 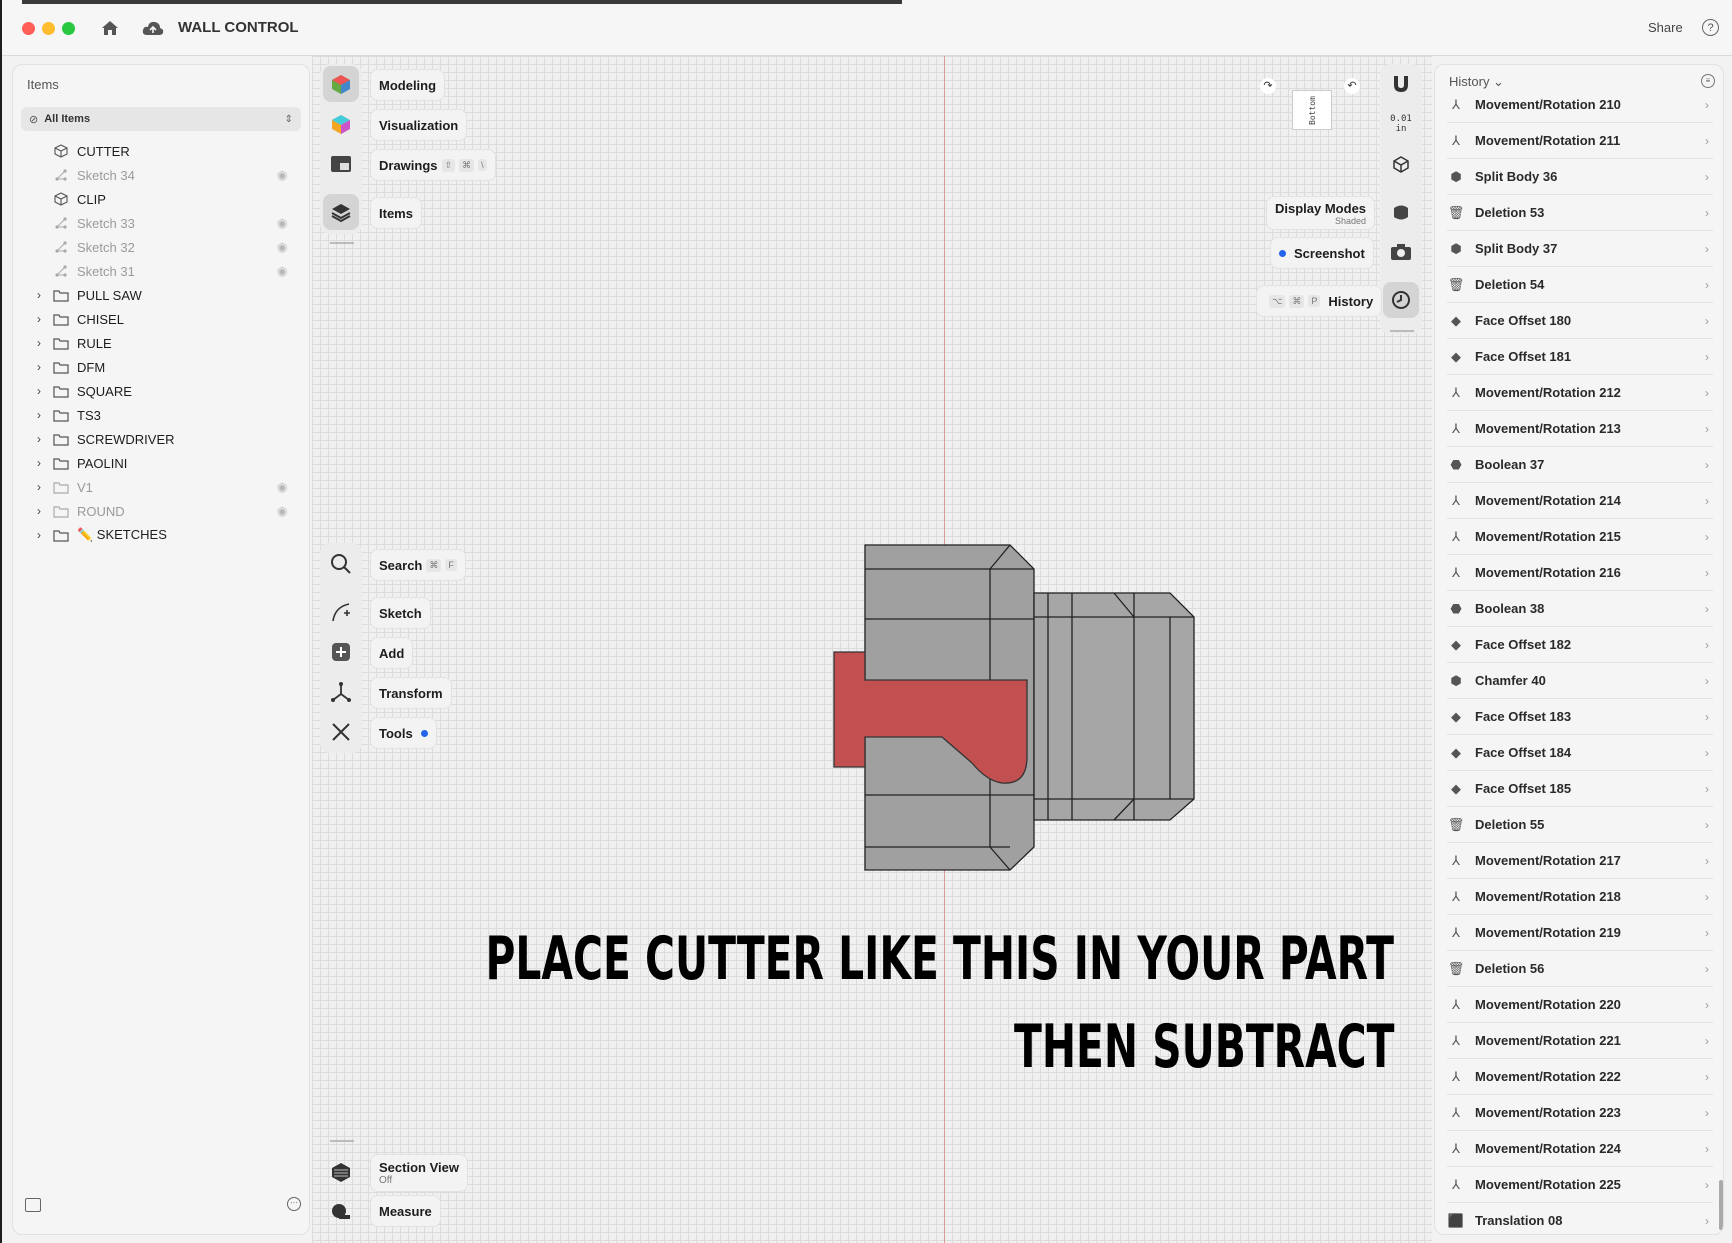 What do you see at coordinates (1580, 501) in the screenshot?
I see `history-item: ⅄ Movement/Rotation 214 ›` at bounding box center [1580, 501].